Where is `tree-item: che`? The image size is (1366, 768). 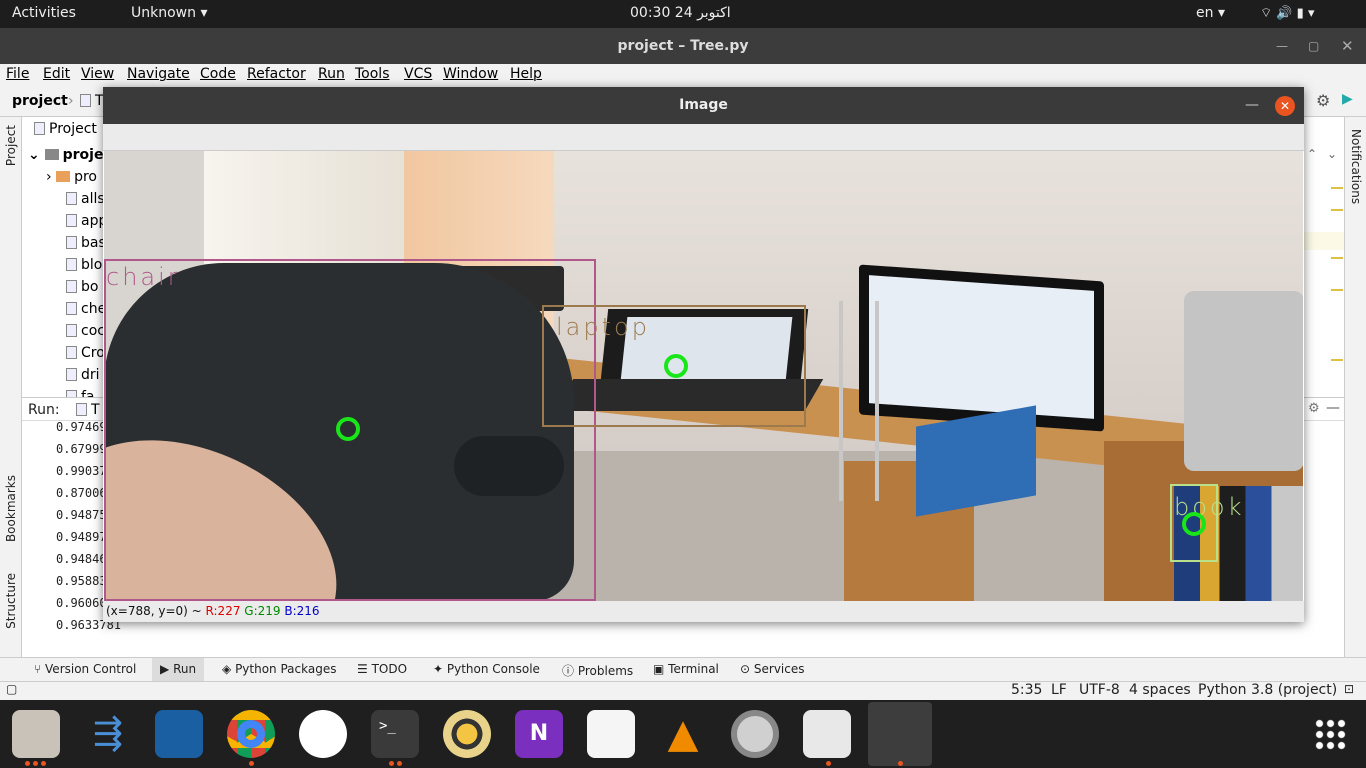 tree-item: che is located at coordinates (86, 309).